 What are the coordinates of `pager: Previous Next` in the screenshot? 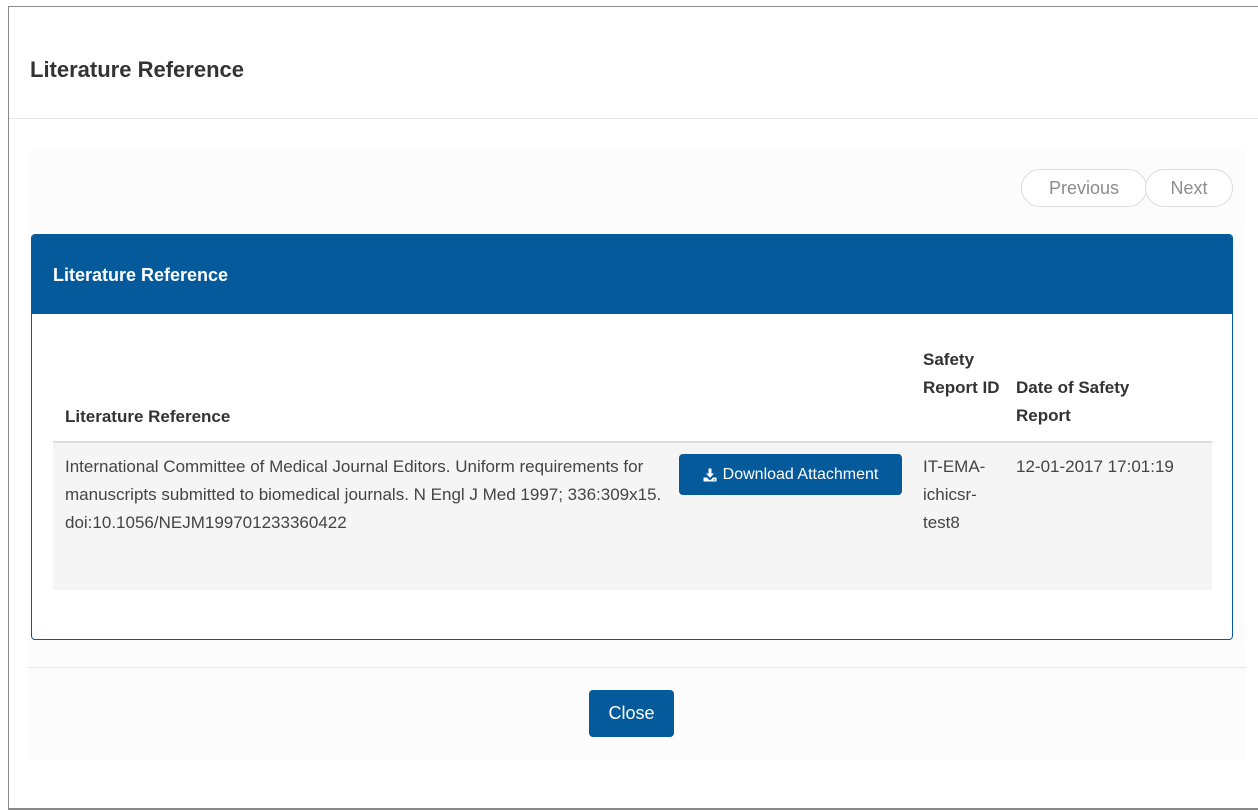 It's located at (1127, 188).